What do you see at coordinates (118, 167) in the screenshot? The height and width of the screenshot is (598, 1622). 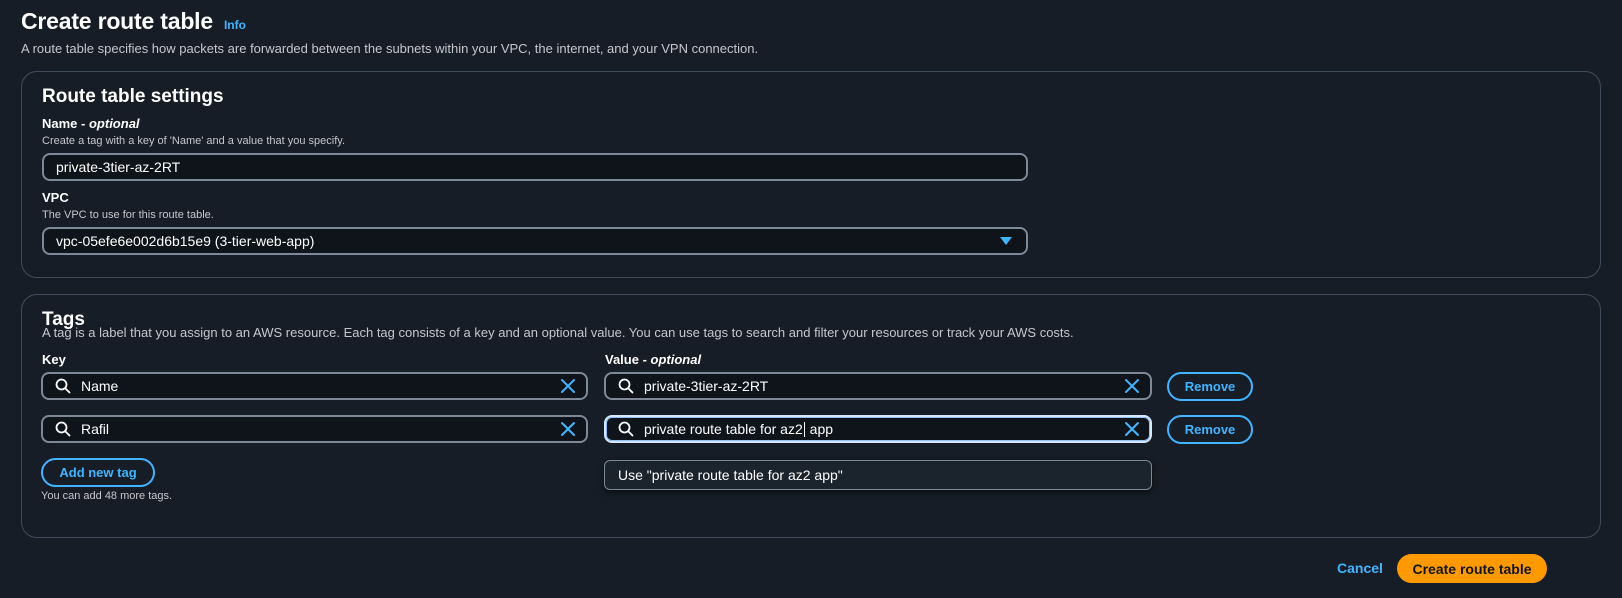 I see `name-input-value: private-3tier-az-2RT` at bounding box center [118, 167].